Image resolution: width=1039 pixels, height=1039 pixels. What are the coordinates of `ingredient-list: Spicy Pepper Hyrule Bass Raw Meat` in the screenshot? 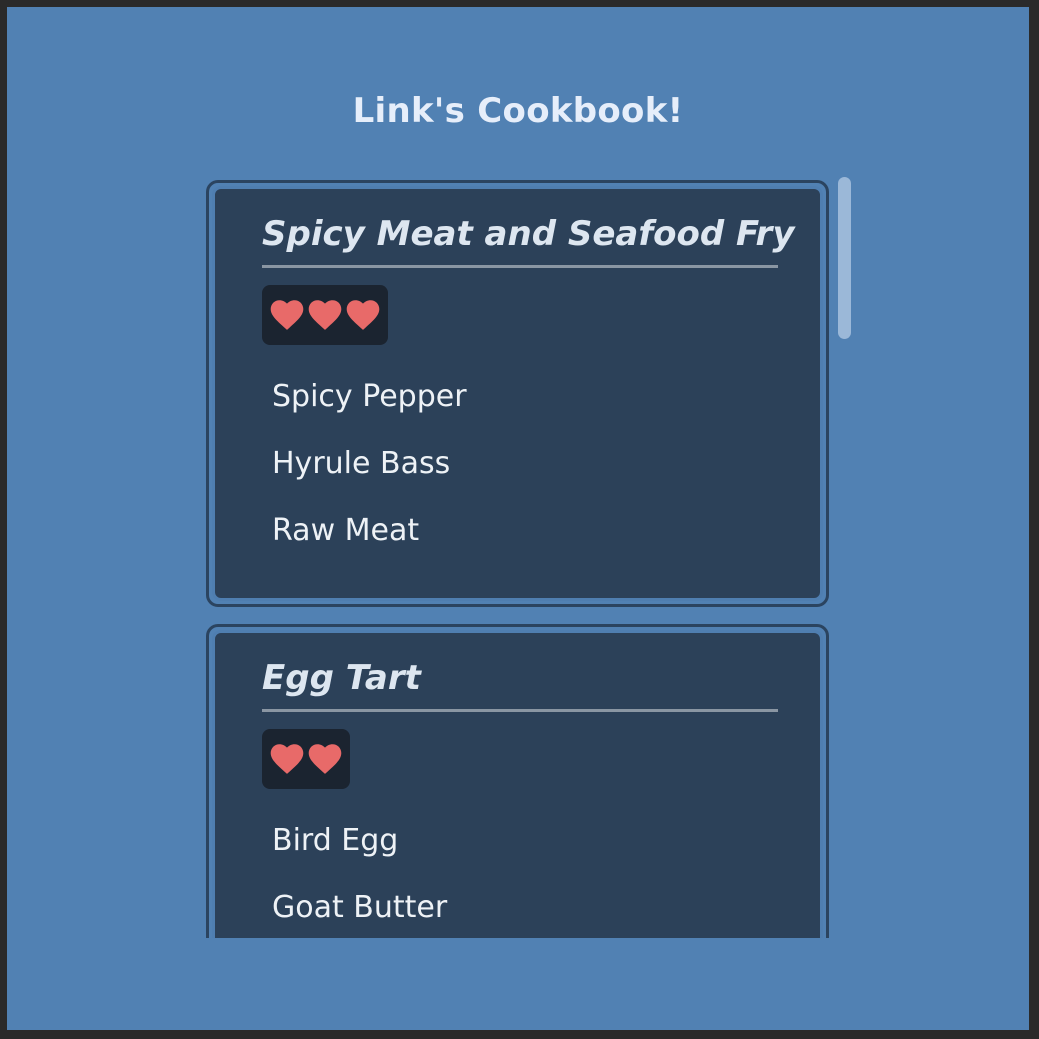 It's located at (369, 479).